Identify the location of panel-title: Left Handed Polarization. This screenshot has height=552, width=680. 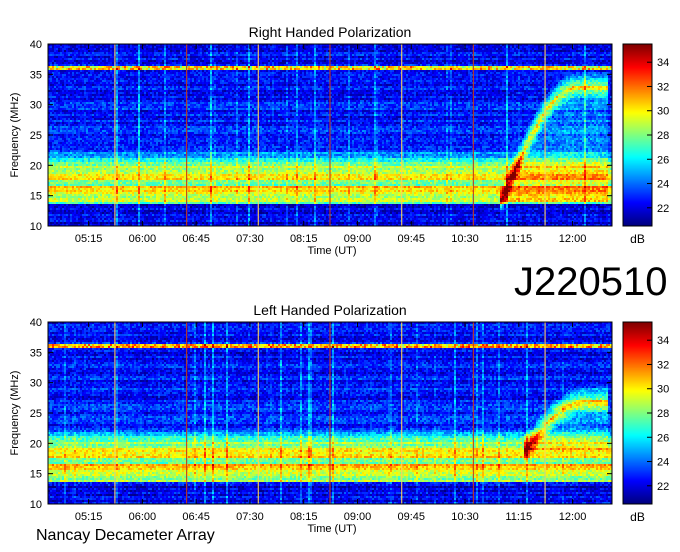
(329, 310).